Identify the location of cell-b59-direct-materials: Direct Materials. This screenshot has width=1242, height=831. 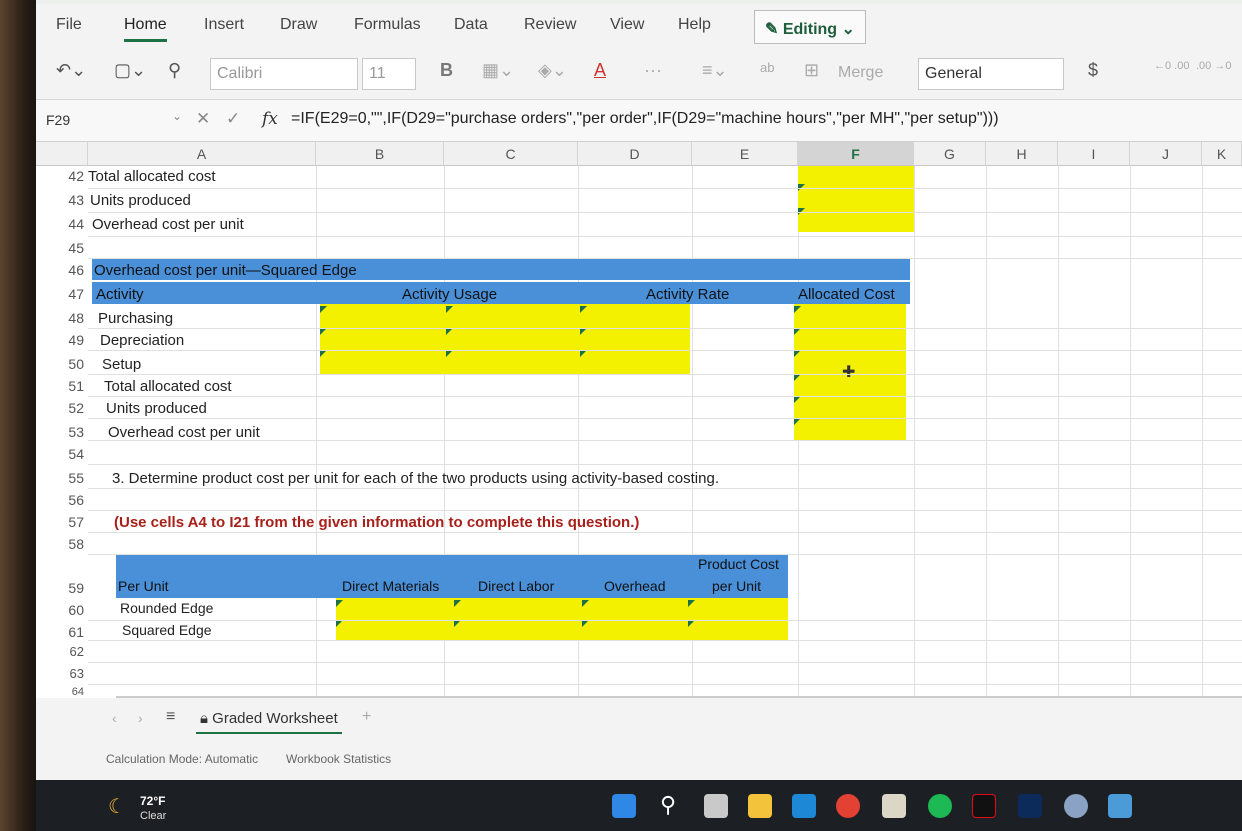
(390, 586).